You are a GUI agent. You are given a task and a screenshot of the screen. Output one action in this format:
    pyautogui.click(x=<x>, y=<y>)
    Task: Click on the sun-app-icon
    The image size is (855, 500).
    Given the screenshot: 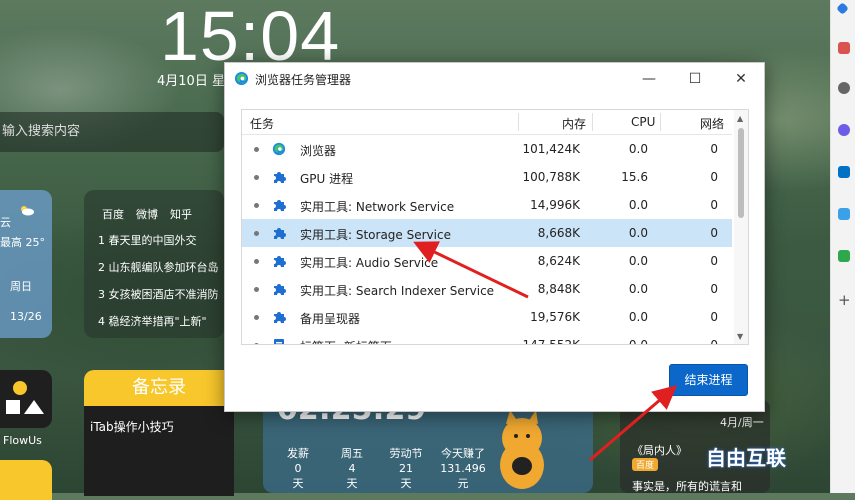 What is the action you would take?
    pyautogui.click(x=26, y=480)
    